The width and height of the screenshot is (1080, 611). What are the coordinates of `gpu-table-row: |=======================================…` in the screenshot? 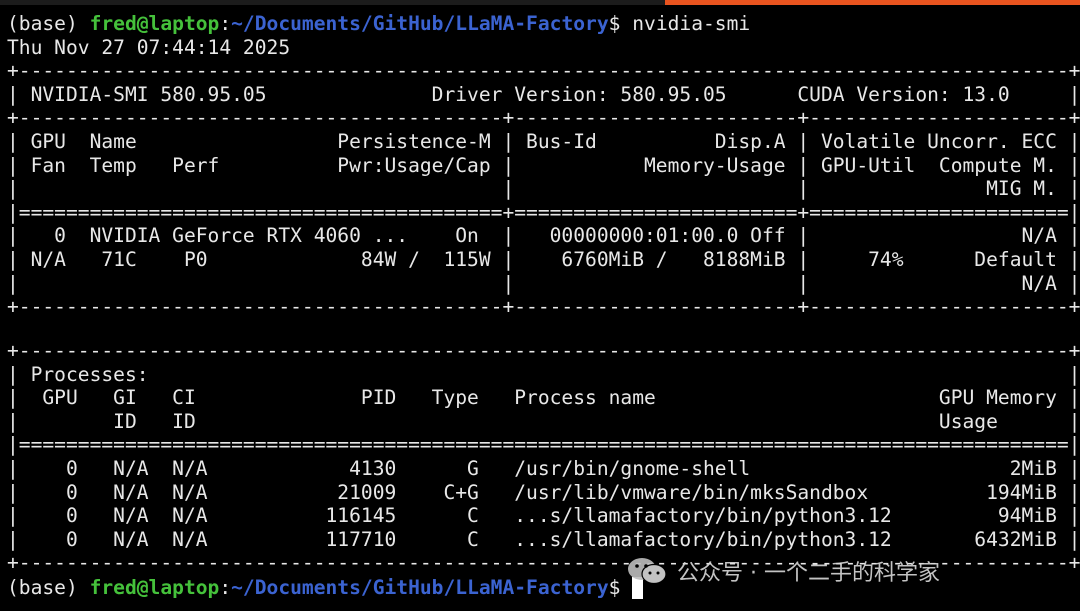 It's located at (543, 212).